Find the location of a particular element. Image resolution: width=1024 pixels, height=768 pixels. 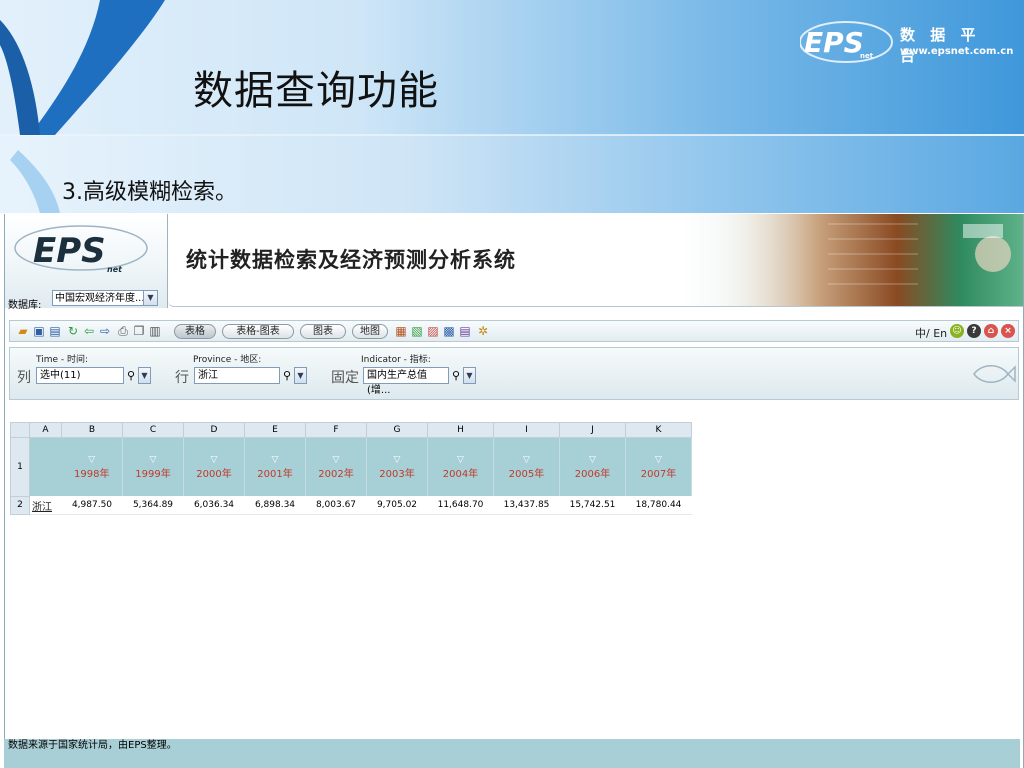

table-view-button: 表格 is located at coordinates (195, 331).